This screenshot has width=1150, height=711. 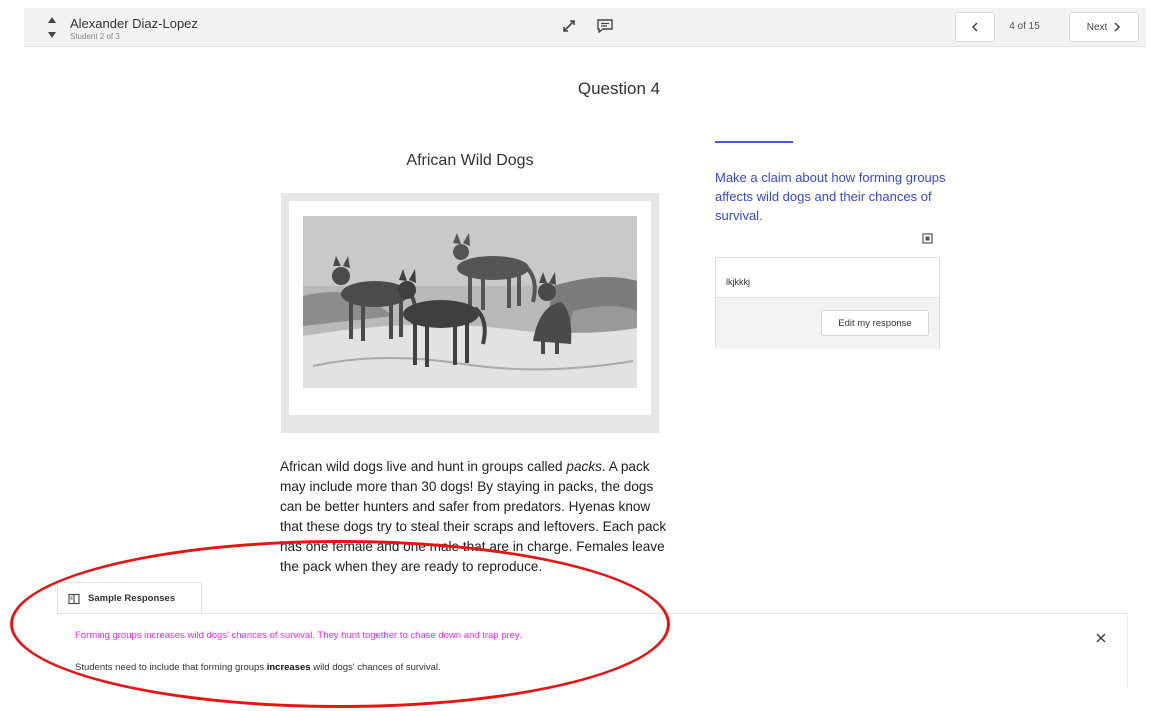 What do you see at coordinates (927, 238) in the screenshot?
I see `toolbar-icon` at bounding box center [927, 238].